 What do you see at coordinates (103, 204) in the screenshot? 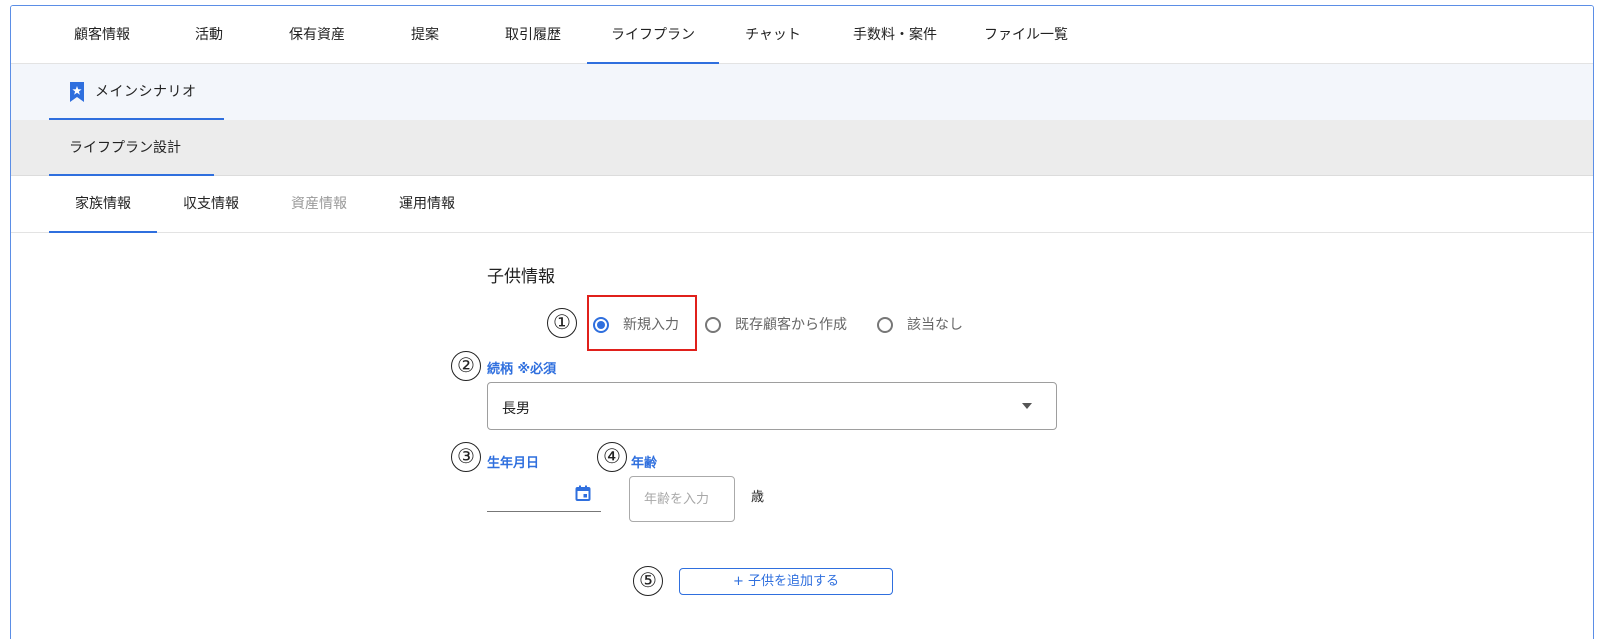
I see `subtab-family-info: 家族情報` at bounding box center [103, 204].